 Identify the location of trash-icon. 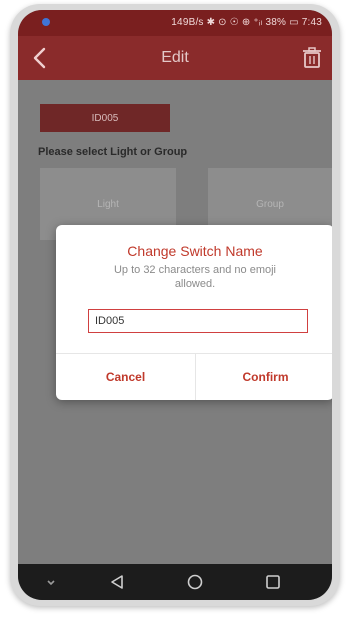
(312, 57).